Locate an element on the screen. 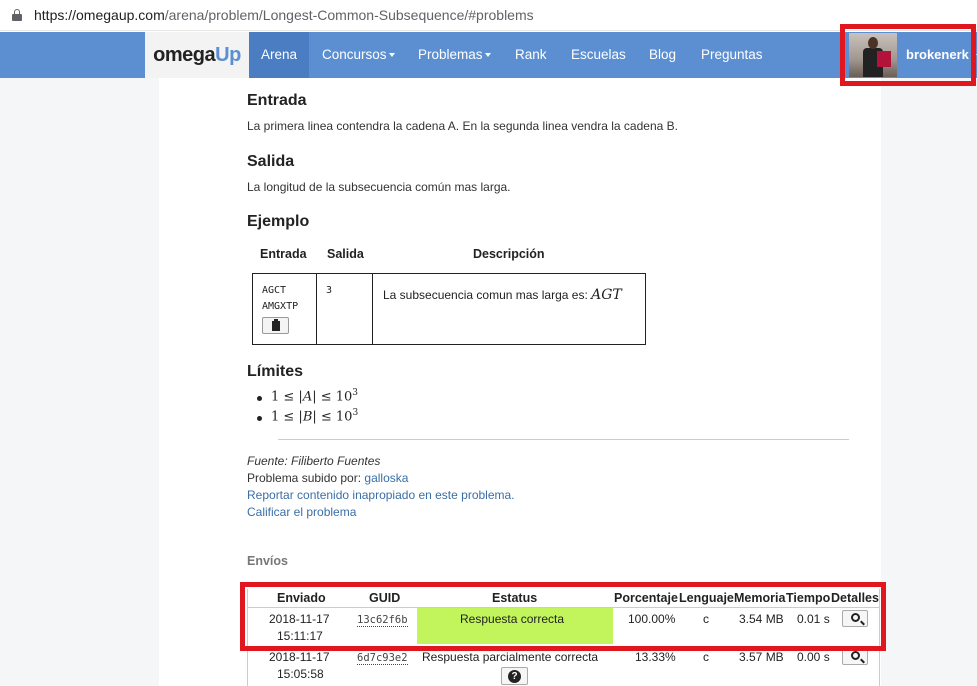 This screenshot has height=686, width=977. row1-details-button is located at coordinates (855, 618).